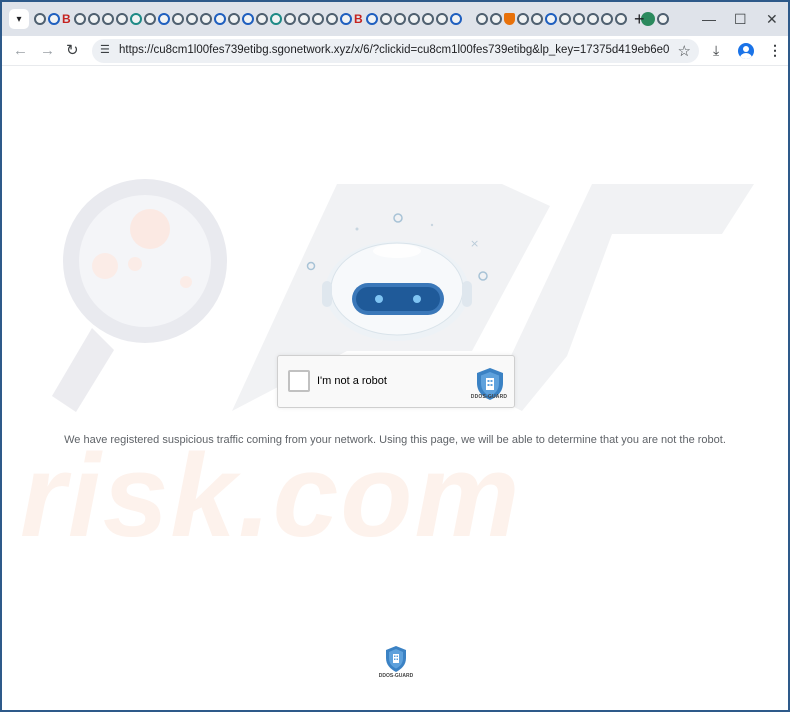 The image size is (790, 712). I want to click on tab-favicons: B B, so click(351, 19).